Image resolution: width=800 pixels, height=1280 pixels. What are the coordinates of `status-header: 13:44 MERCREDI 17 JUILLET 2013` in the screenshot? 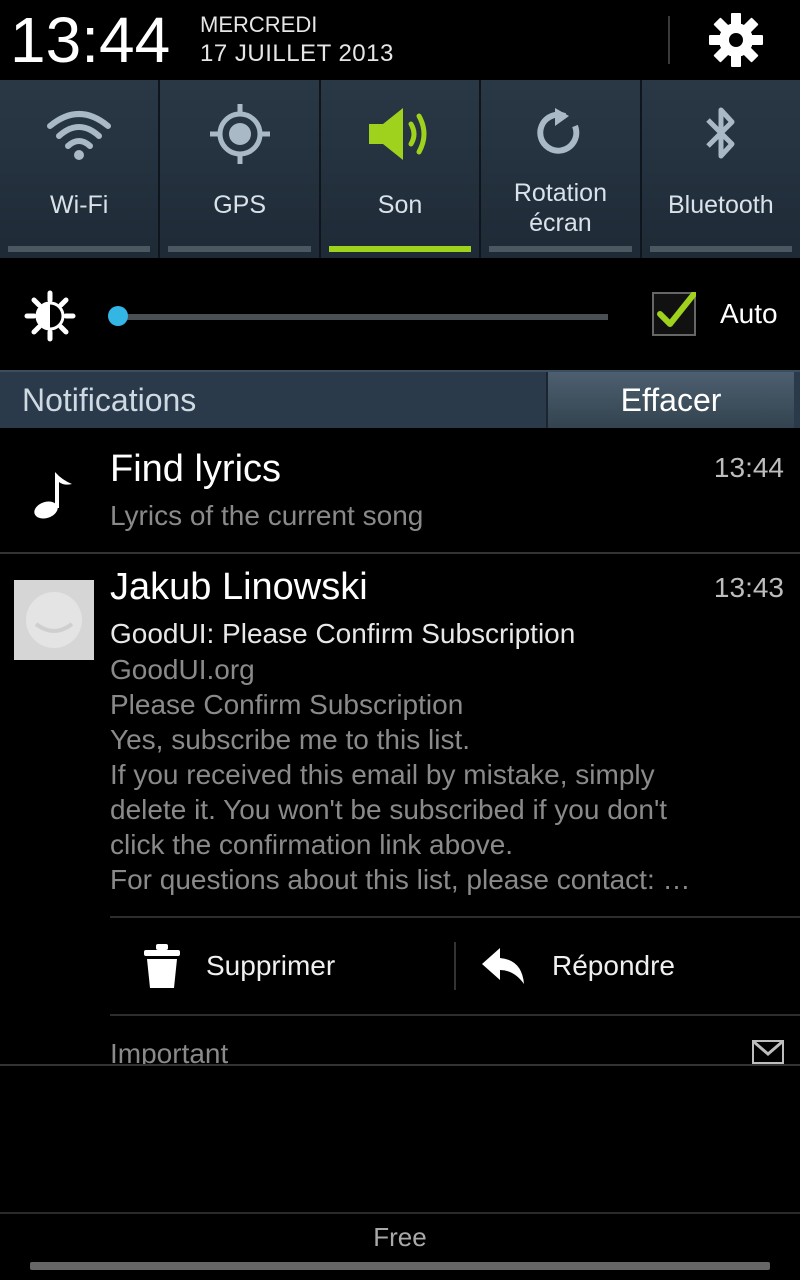 It's located at (400, 40).